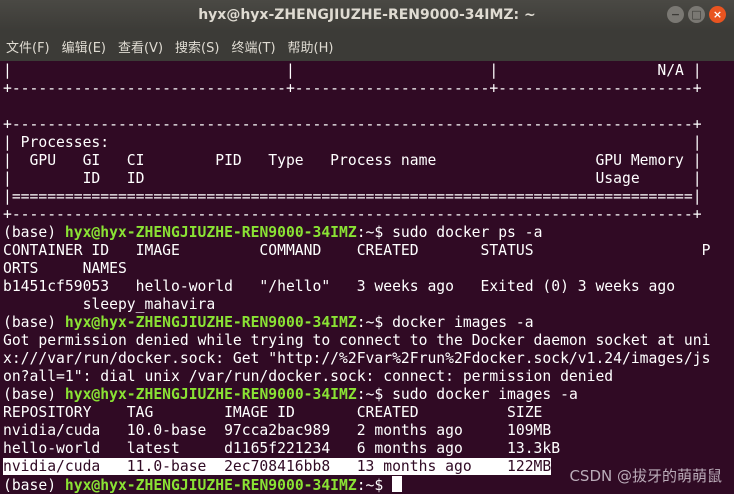 The width and height of the screenshot is (734, 494). Describe the element at coordinates (197, 46) in the screenshot. I see `menu-search: 搜索(S)` at that location.